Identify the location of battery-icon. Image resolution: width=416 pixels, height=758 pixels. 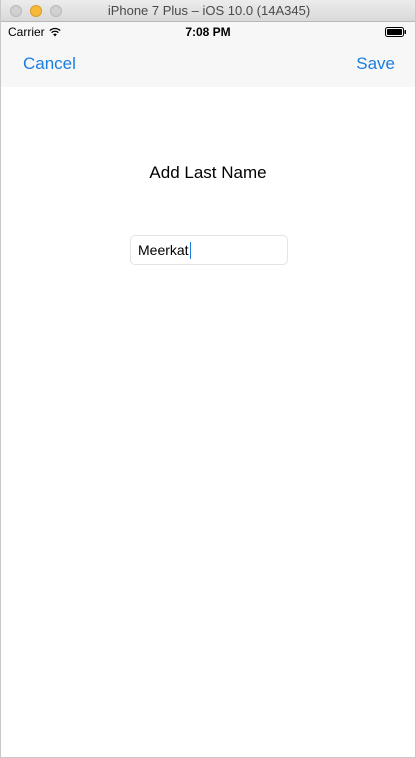
(395, 32).